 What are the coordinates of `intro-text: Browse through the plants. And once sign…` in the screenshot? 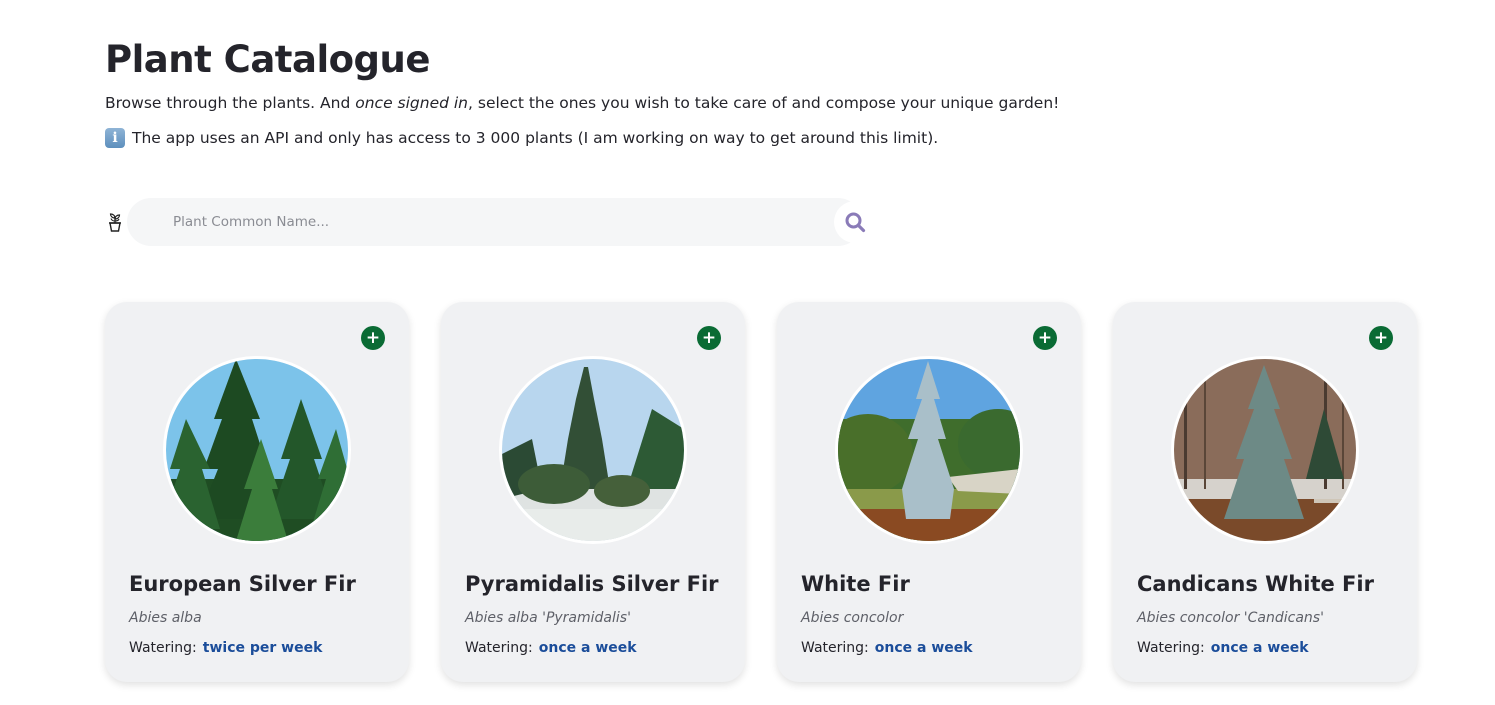 It's located at (582, 103).